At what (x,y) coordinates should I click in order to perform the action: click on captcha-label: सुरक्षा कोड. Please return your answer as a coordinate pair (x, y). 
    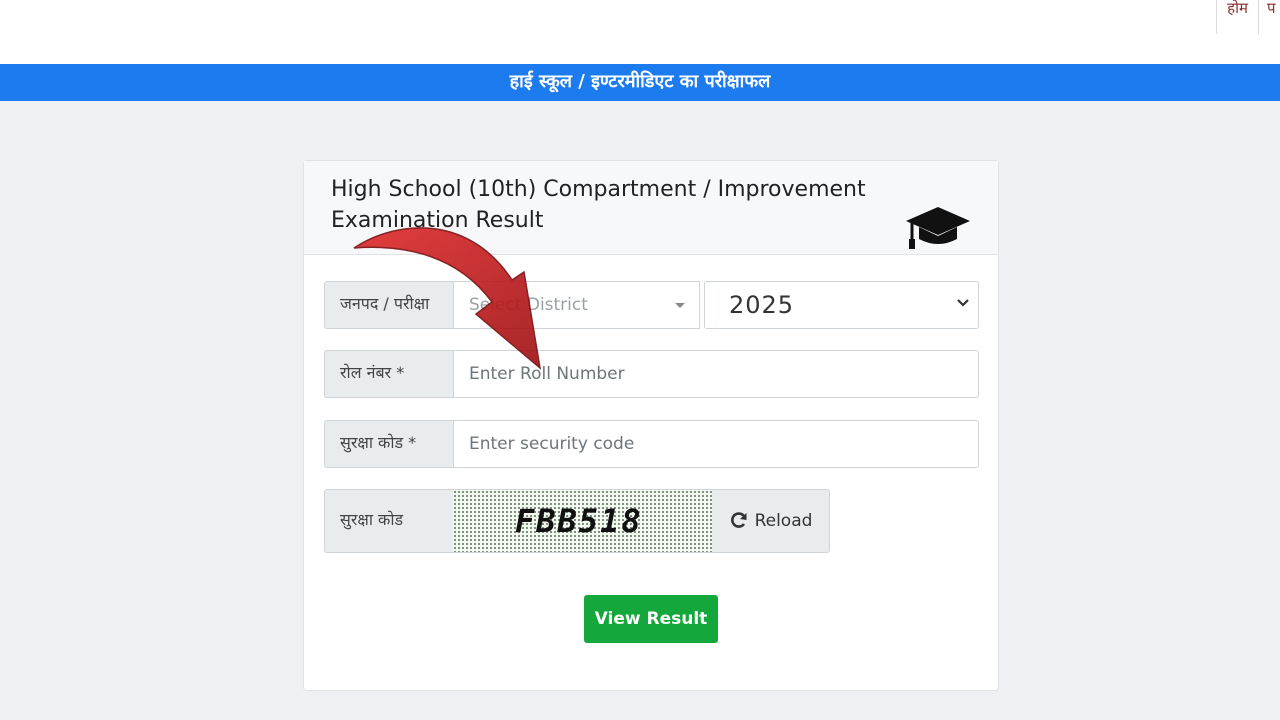
    Looking at the image, I should click on (388, 521).